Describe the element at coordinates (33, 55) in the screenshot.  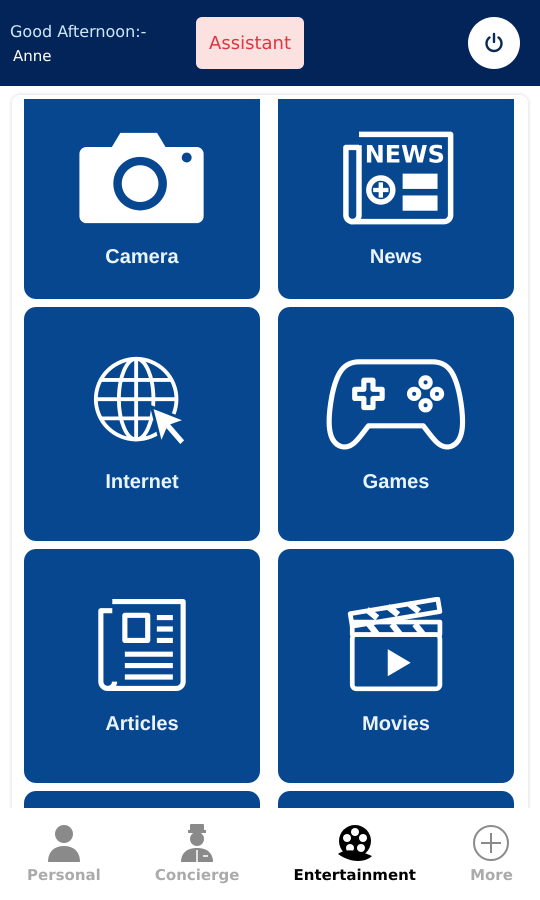
I see `user-name: Anne` at that location.